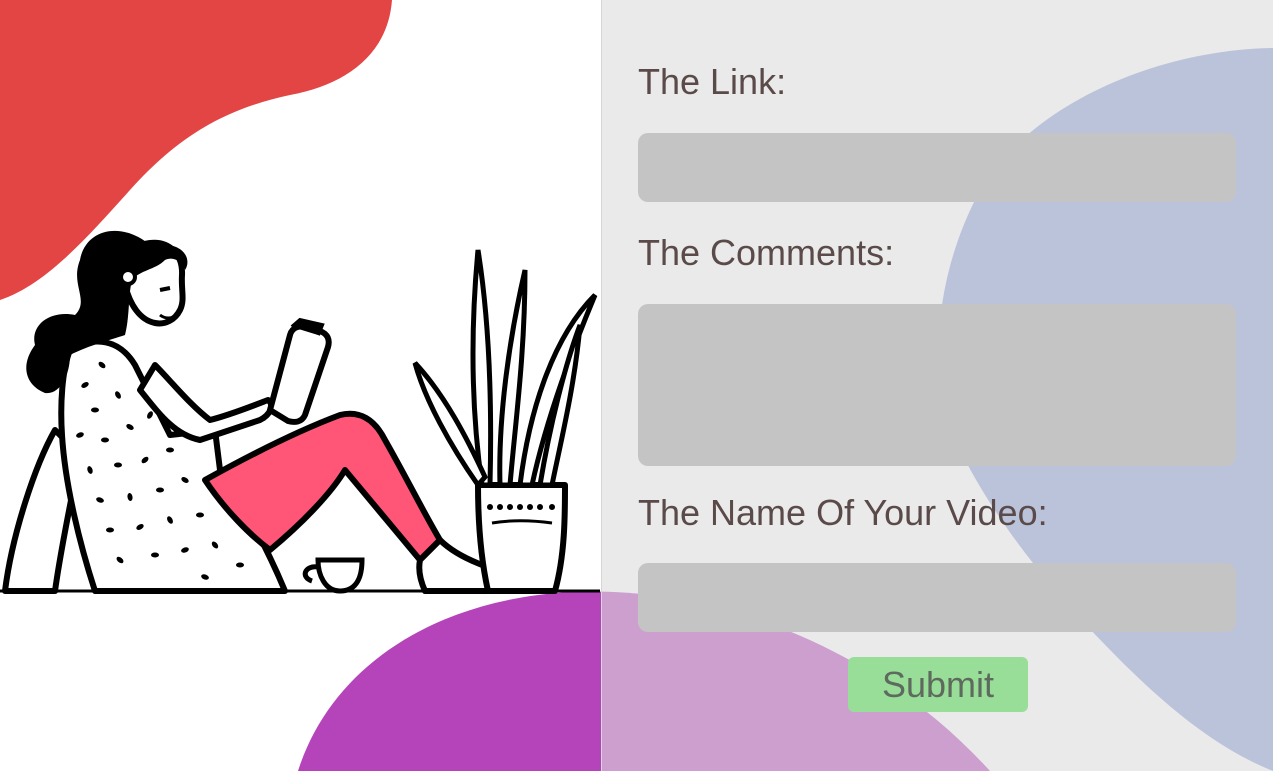 This screenshot has height=771, width=1273. What do you see at coordinates (128, 277) in the screenshot?
I see `ear` at bounding box center [128, 277].